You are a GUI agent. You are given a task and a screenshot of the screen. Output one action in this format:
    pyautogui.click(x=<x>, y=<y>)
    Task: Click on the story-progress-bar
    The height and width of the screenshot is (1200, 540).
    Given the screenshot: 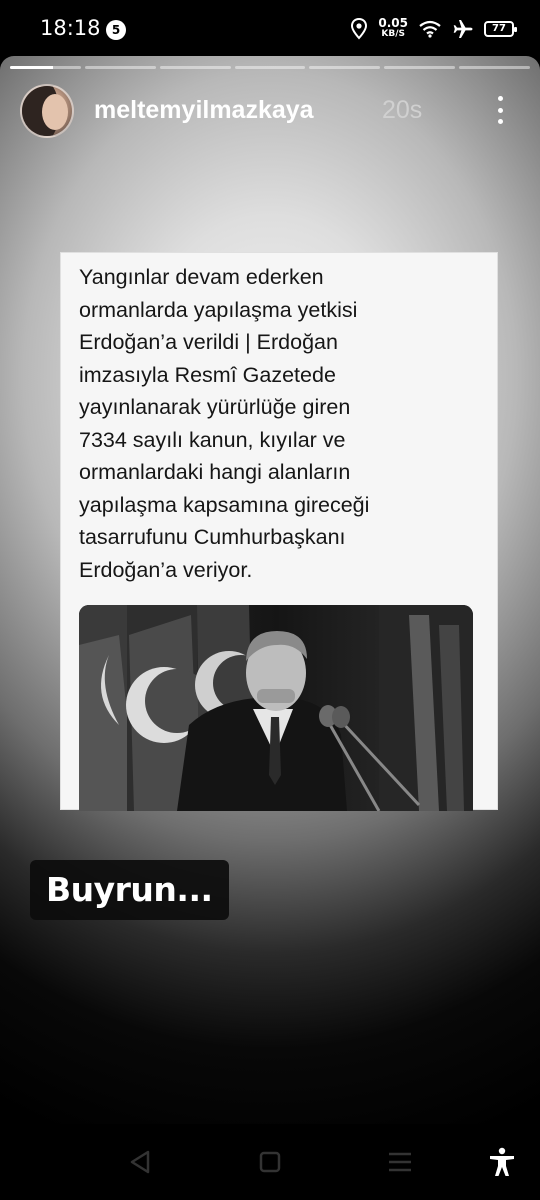 What is the action you would take?
    pyautogui.click(x=270, y=67)
    